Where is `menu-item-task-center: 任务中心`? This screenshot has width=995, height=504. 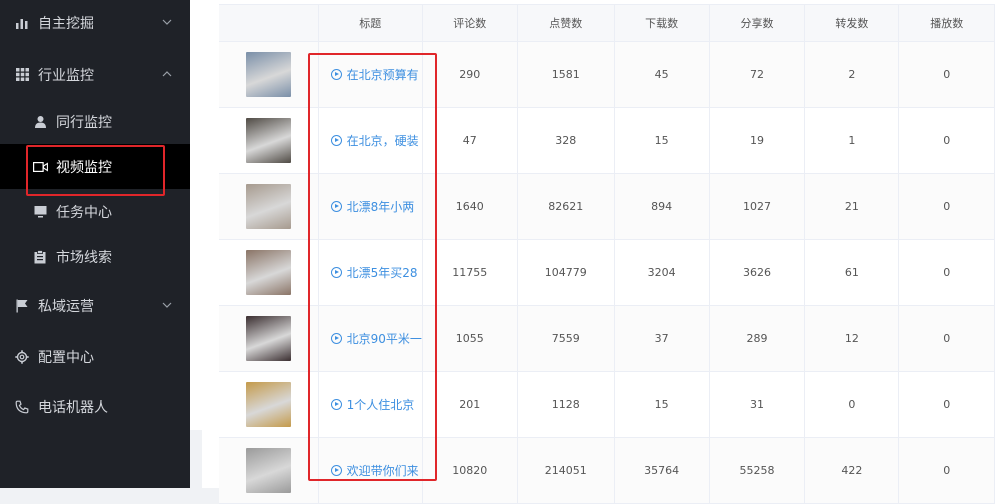 menu-item-task-center: 任务中心 is located at coordinates (95, 211).